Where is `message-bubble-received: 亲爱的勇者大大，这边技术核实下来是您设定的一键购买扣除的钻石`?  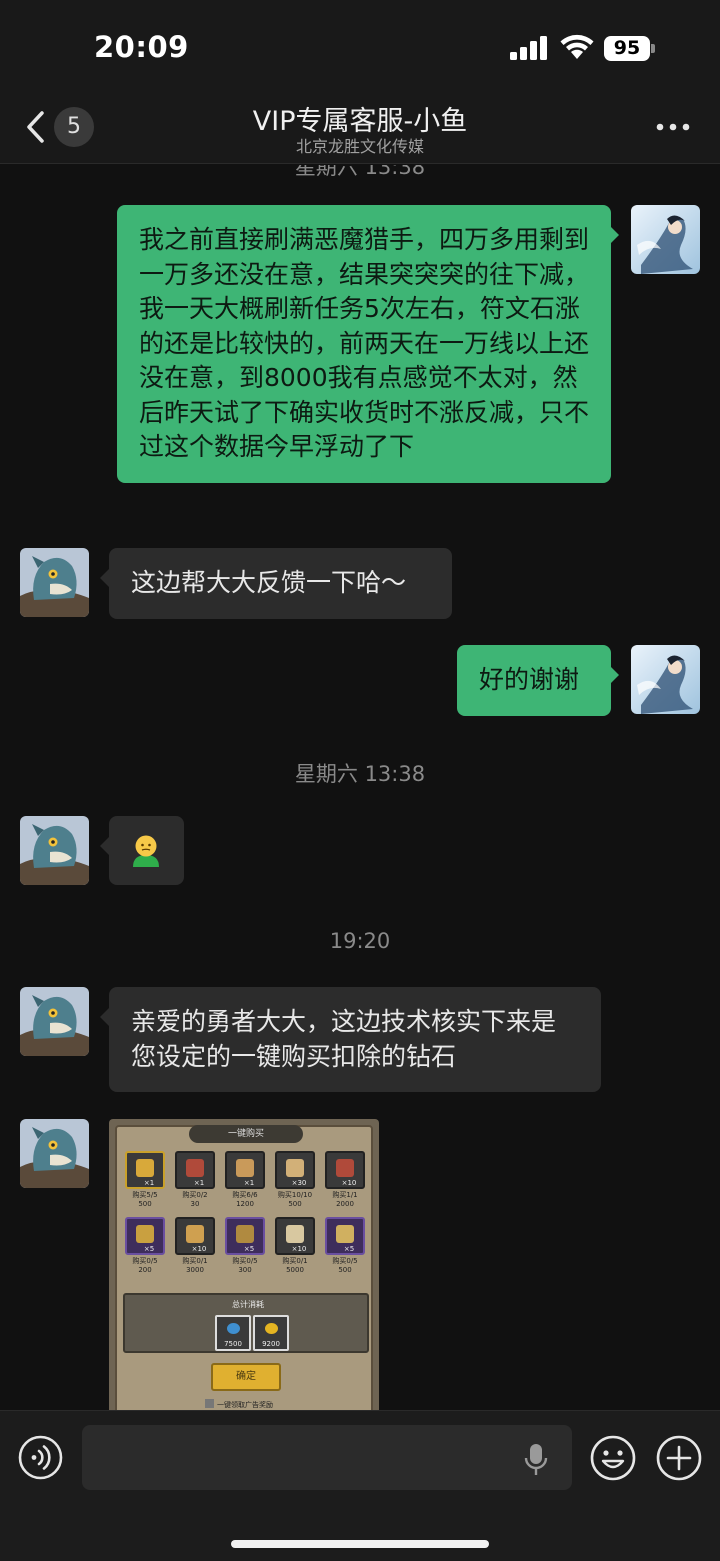 message-bubble-received: 亲爱的勇者大大，这边技术核实下来是您设定的一键购买扣除的钻石 is located at coordinates (355, 1039).